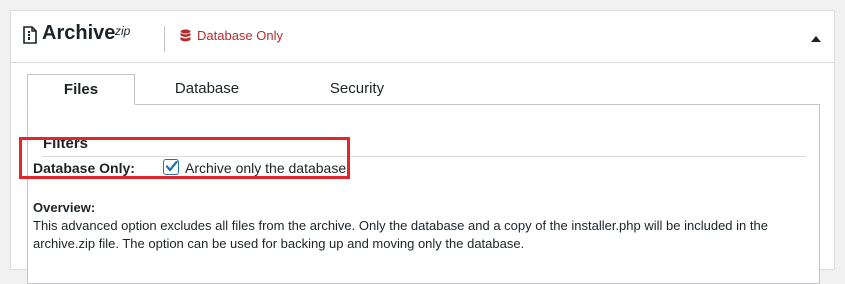 The width and height of the screenshot is (845, 284). Describe the element at coordinates (84, 168) in the screenshot. I see `database-only-label: Database Only:` at that location.